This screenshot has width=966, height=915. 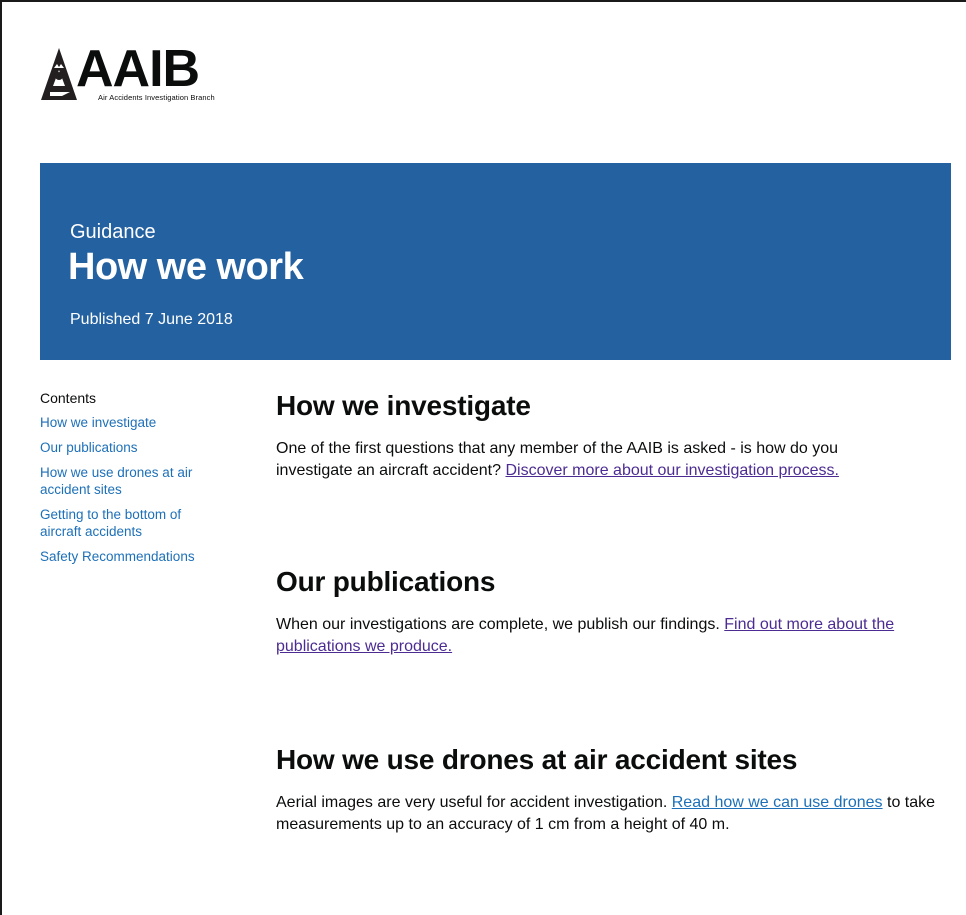 What do you see at coordinates (386, 581) in the screenshot?
I see `section-heading: Our publications` at bounding box center [386, 581].